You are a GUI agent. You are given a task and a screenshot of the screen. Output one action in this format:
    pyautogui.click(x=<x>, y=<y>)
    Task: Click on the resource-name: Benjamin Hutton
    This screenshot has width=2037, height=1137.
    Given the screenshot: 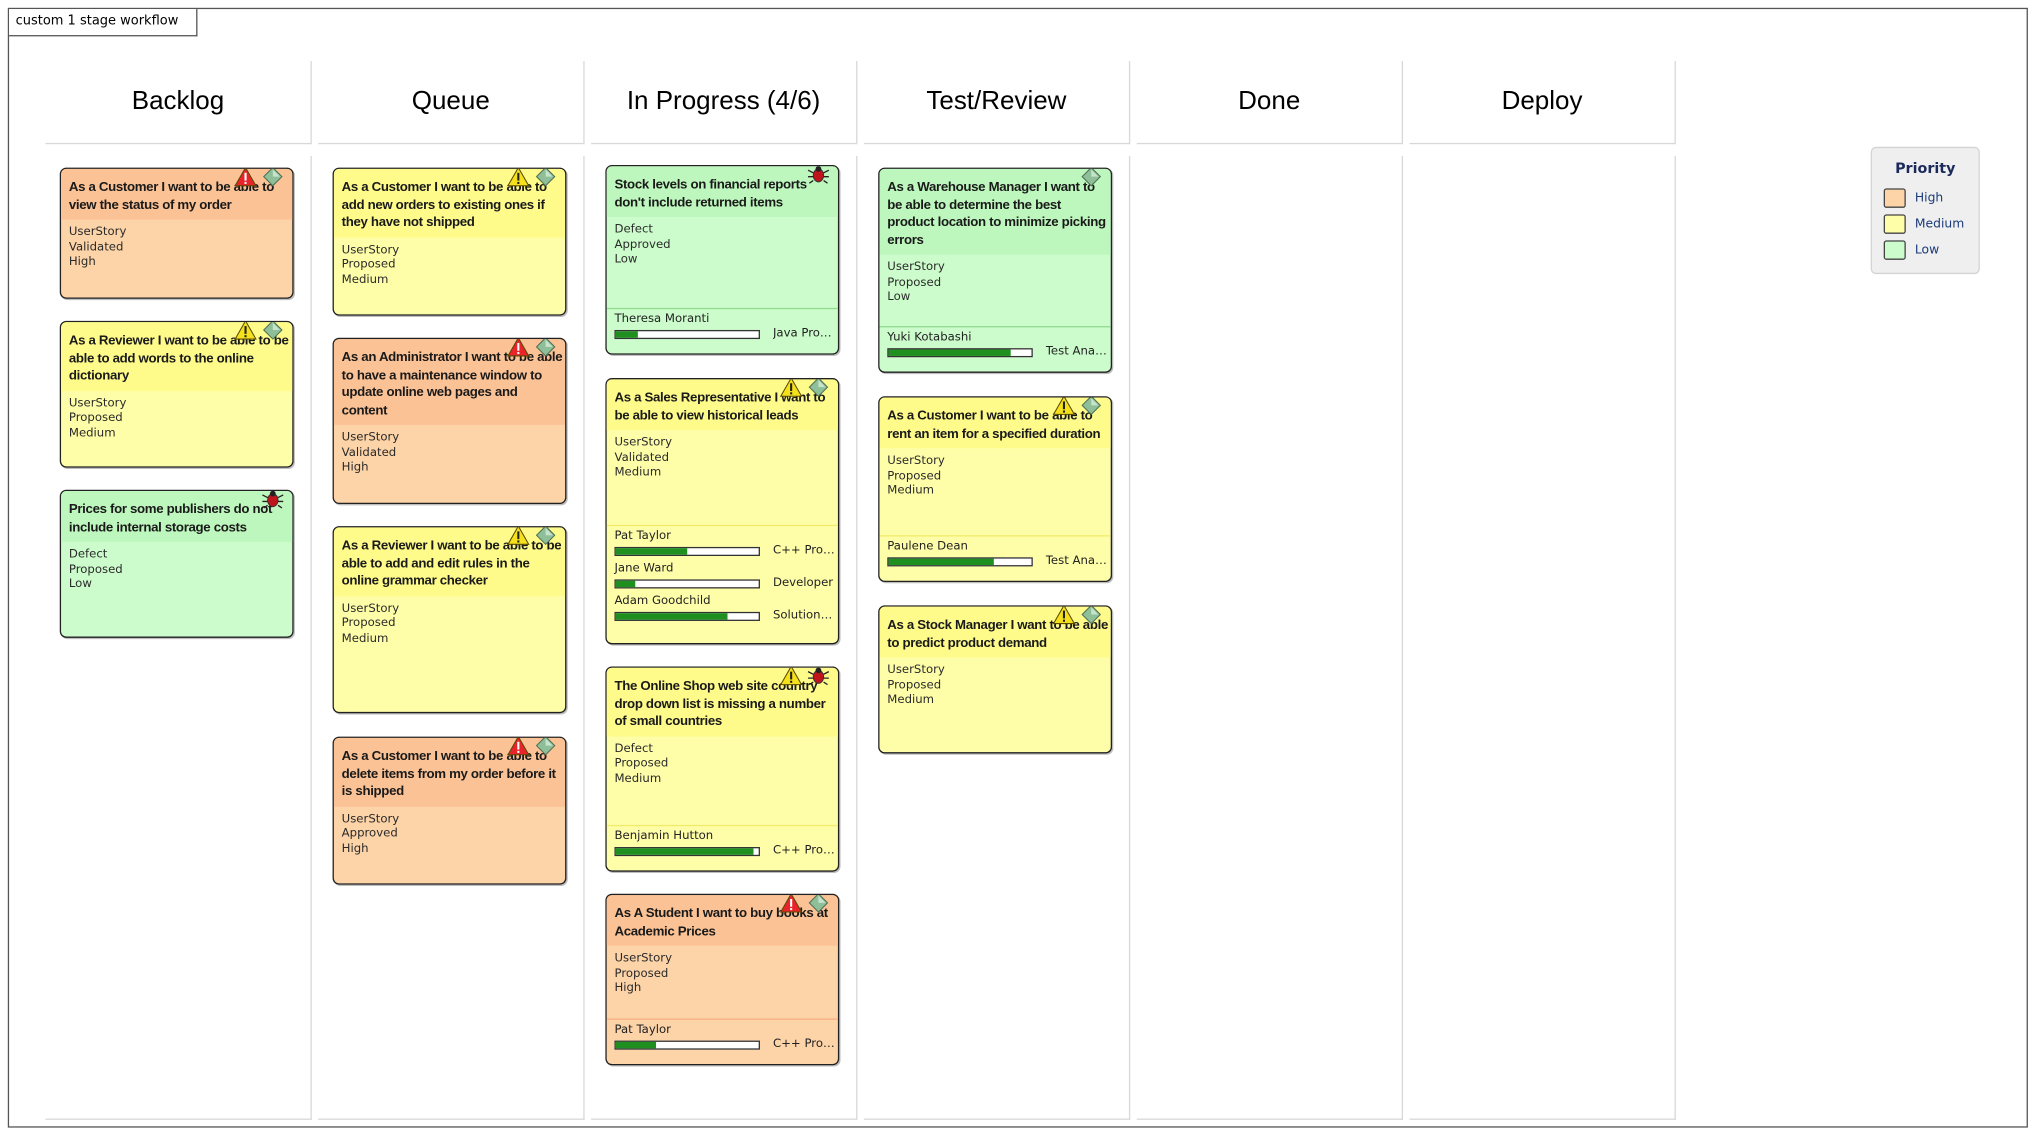 What is the action you would take?
    pyautogui.click(x=664, y=837)
    